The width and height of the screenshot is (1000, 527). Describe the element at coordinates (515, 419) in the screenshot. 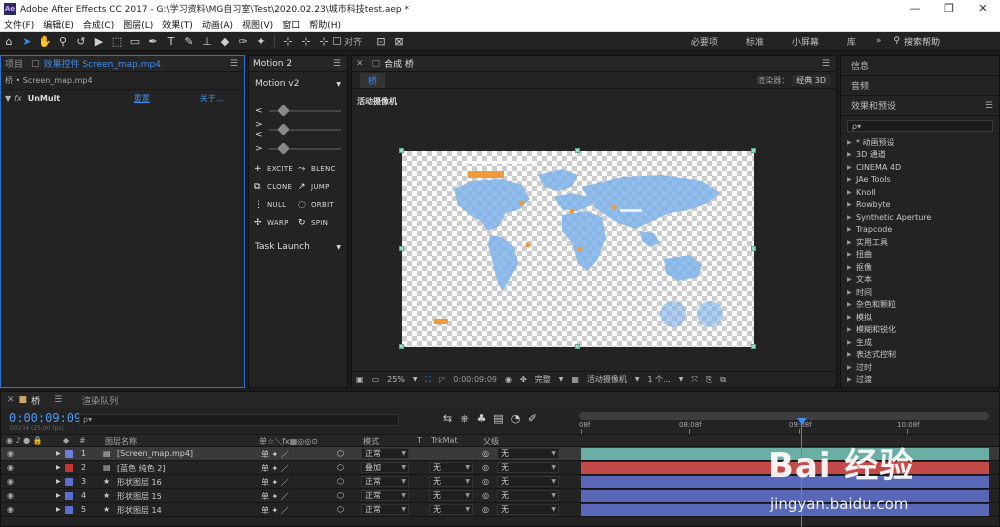

I see `motion-blur-icon: ◔` at that location.